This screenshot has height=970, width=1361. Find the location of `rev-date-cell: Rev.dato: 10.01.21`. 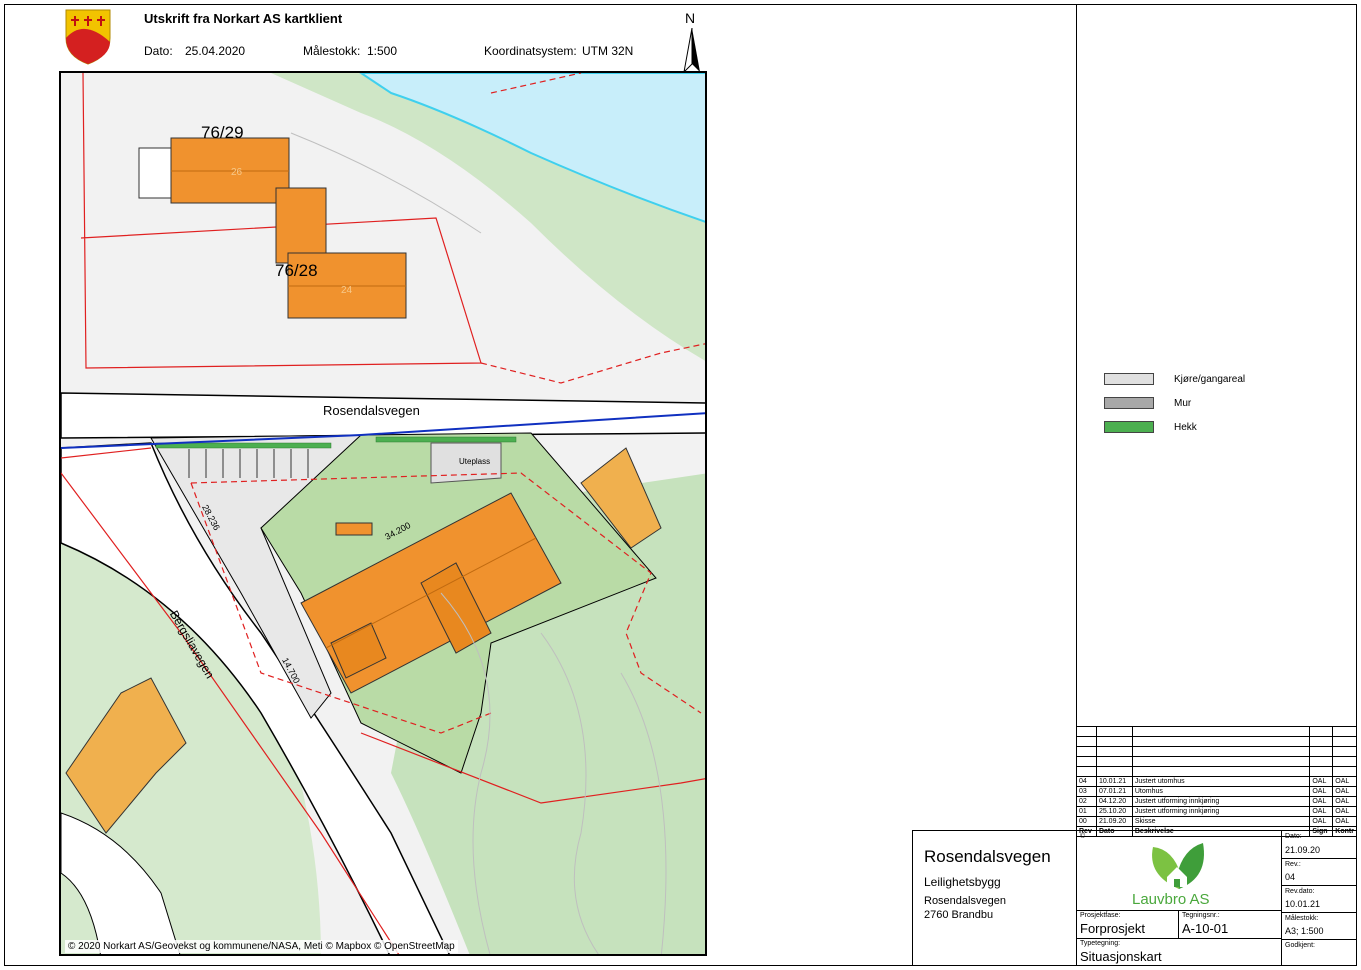

rev-date-cell: Rev.dato: 10.01.21 is located at coordinates (1319, 899).